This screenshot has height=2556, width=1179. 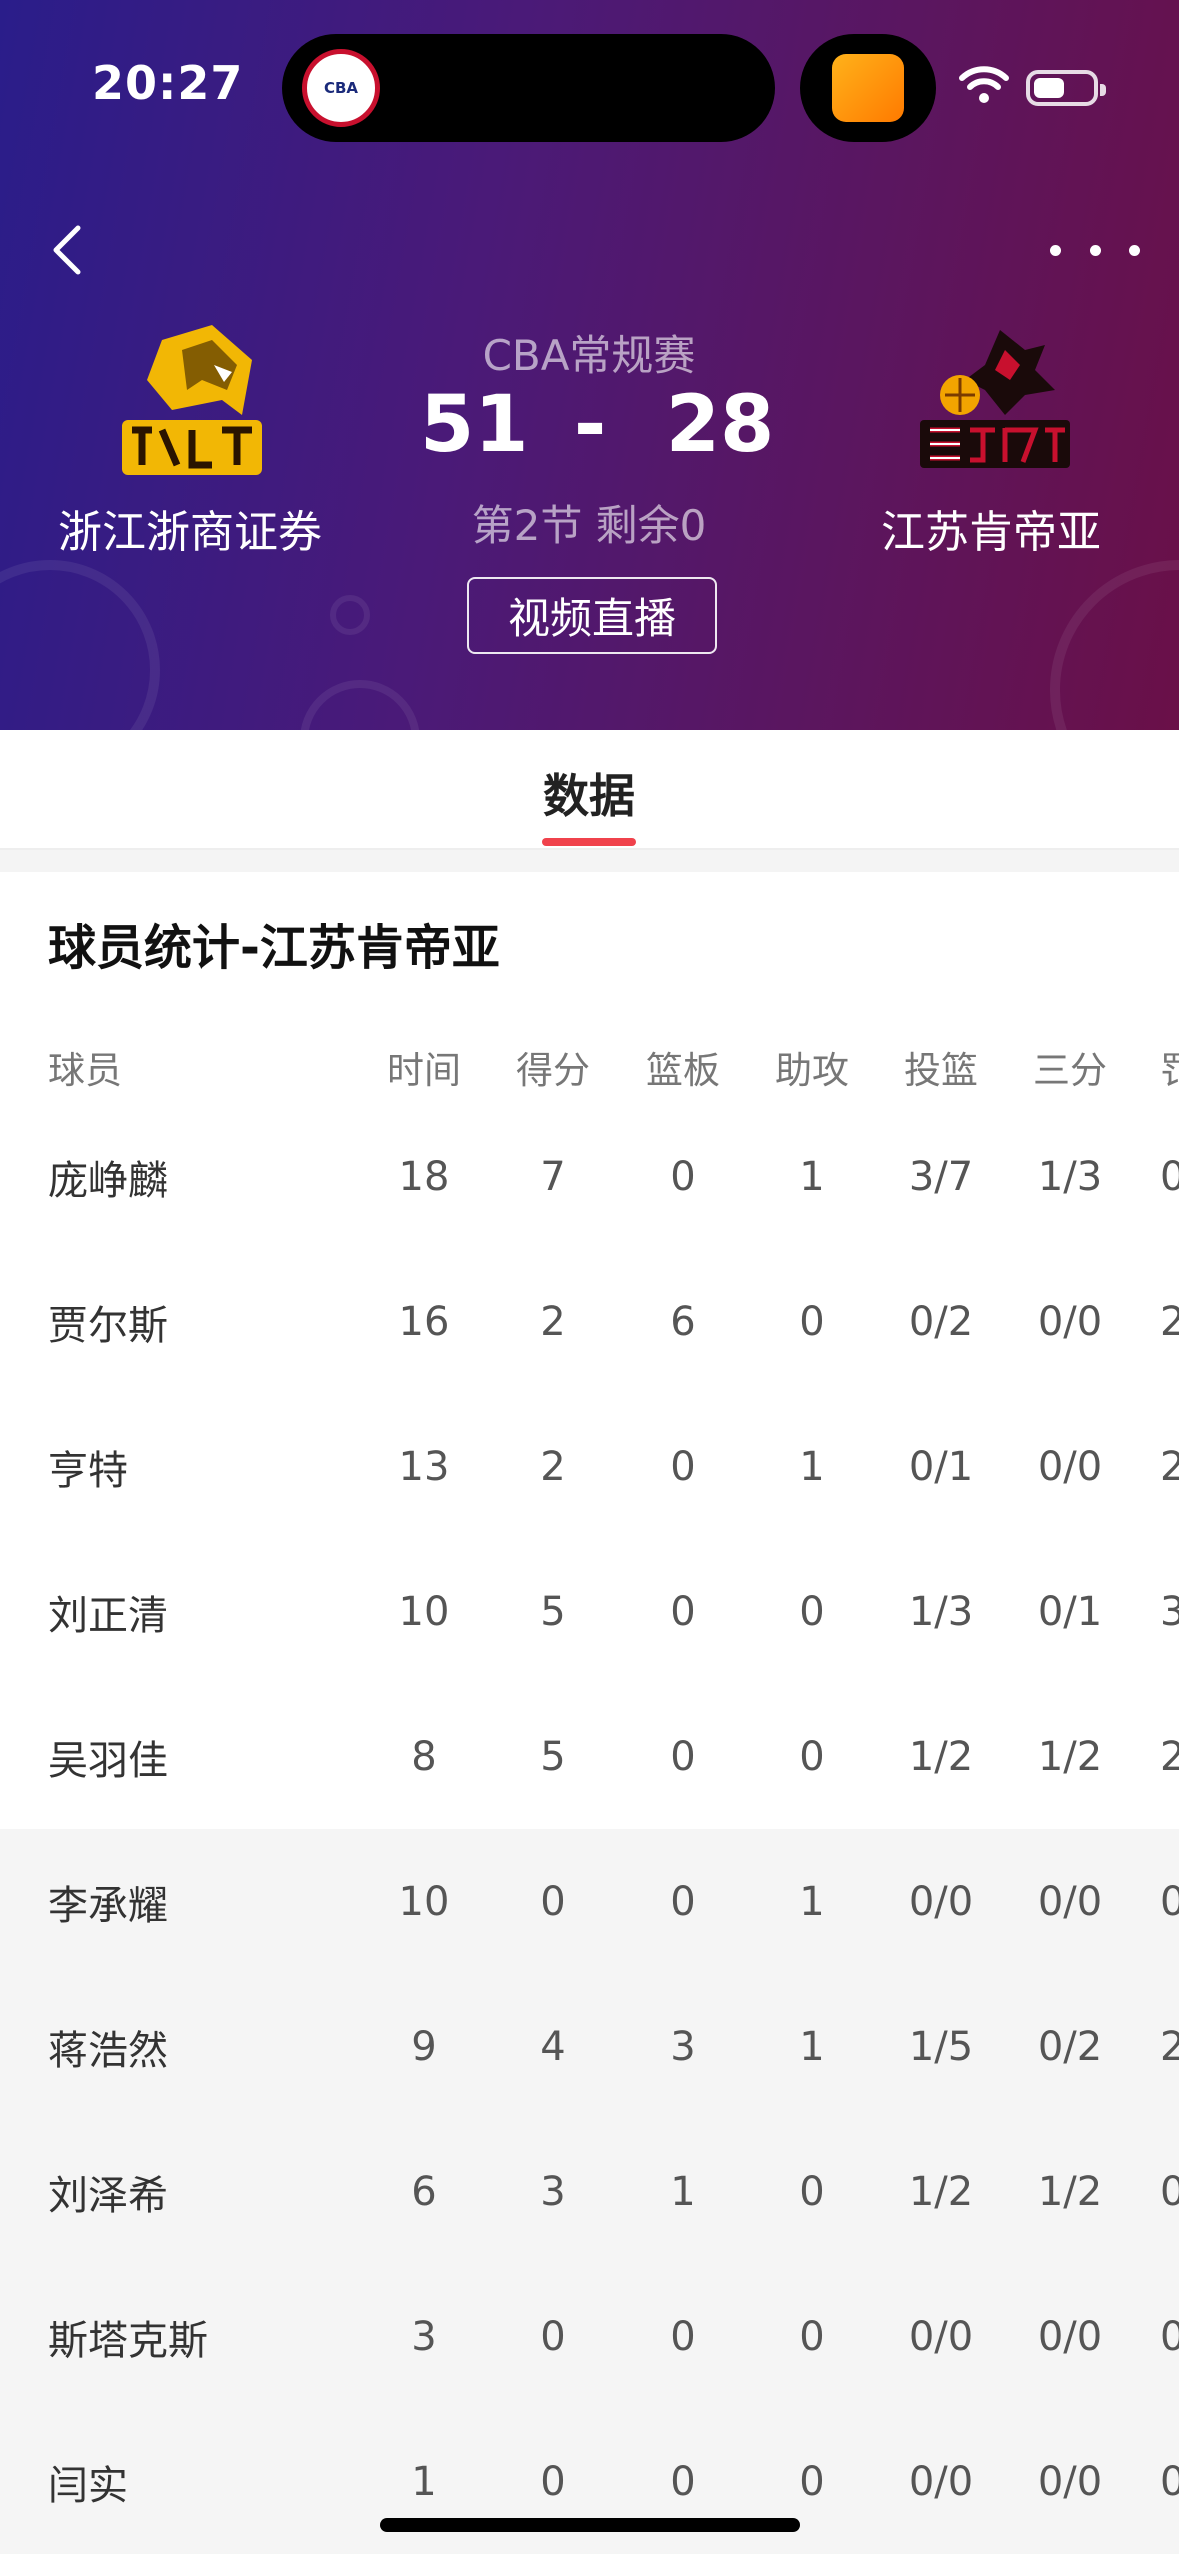 What do you see at coordinates (424, 1466) in the screenshot?
I see `minutes-cell: 13` at bounding box center [424, 1466].